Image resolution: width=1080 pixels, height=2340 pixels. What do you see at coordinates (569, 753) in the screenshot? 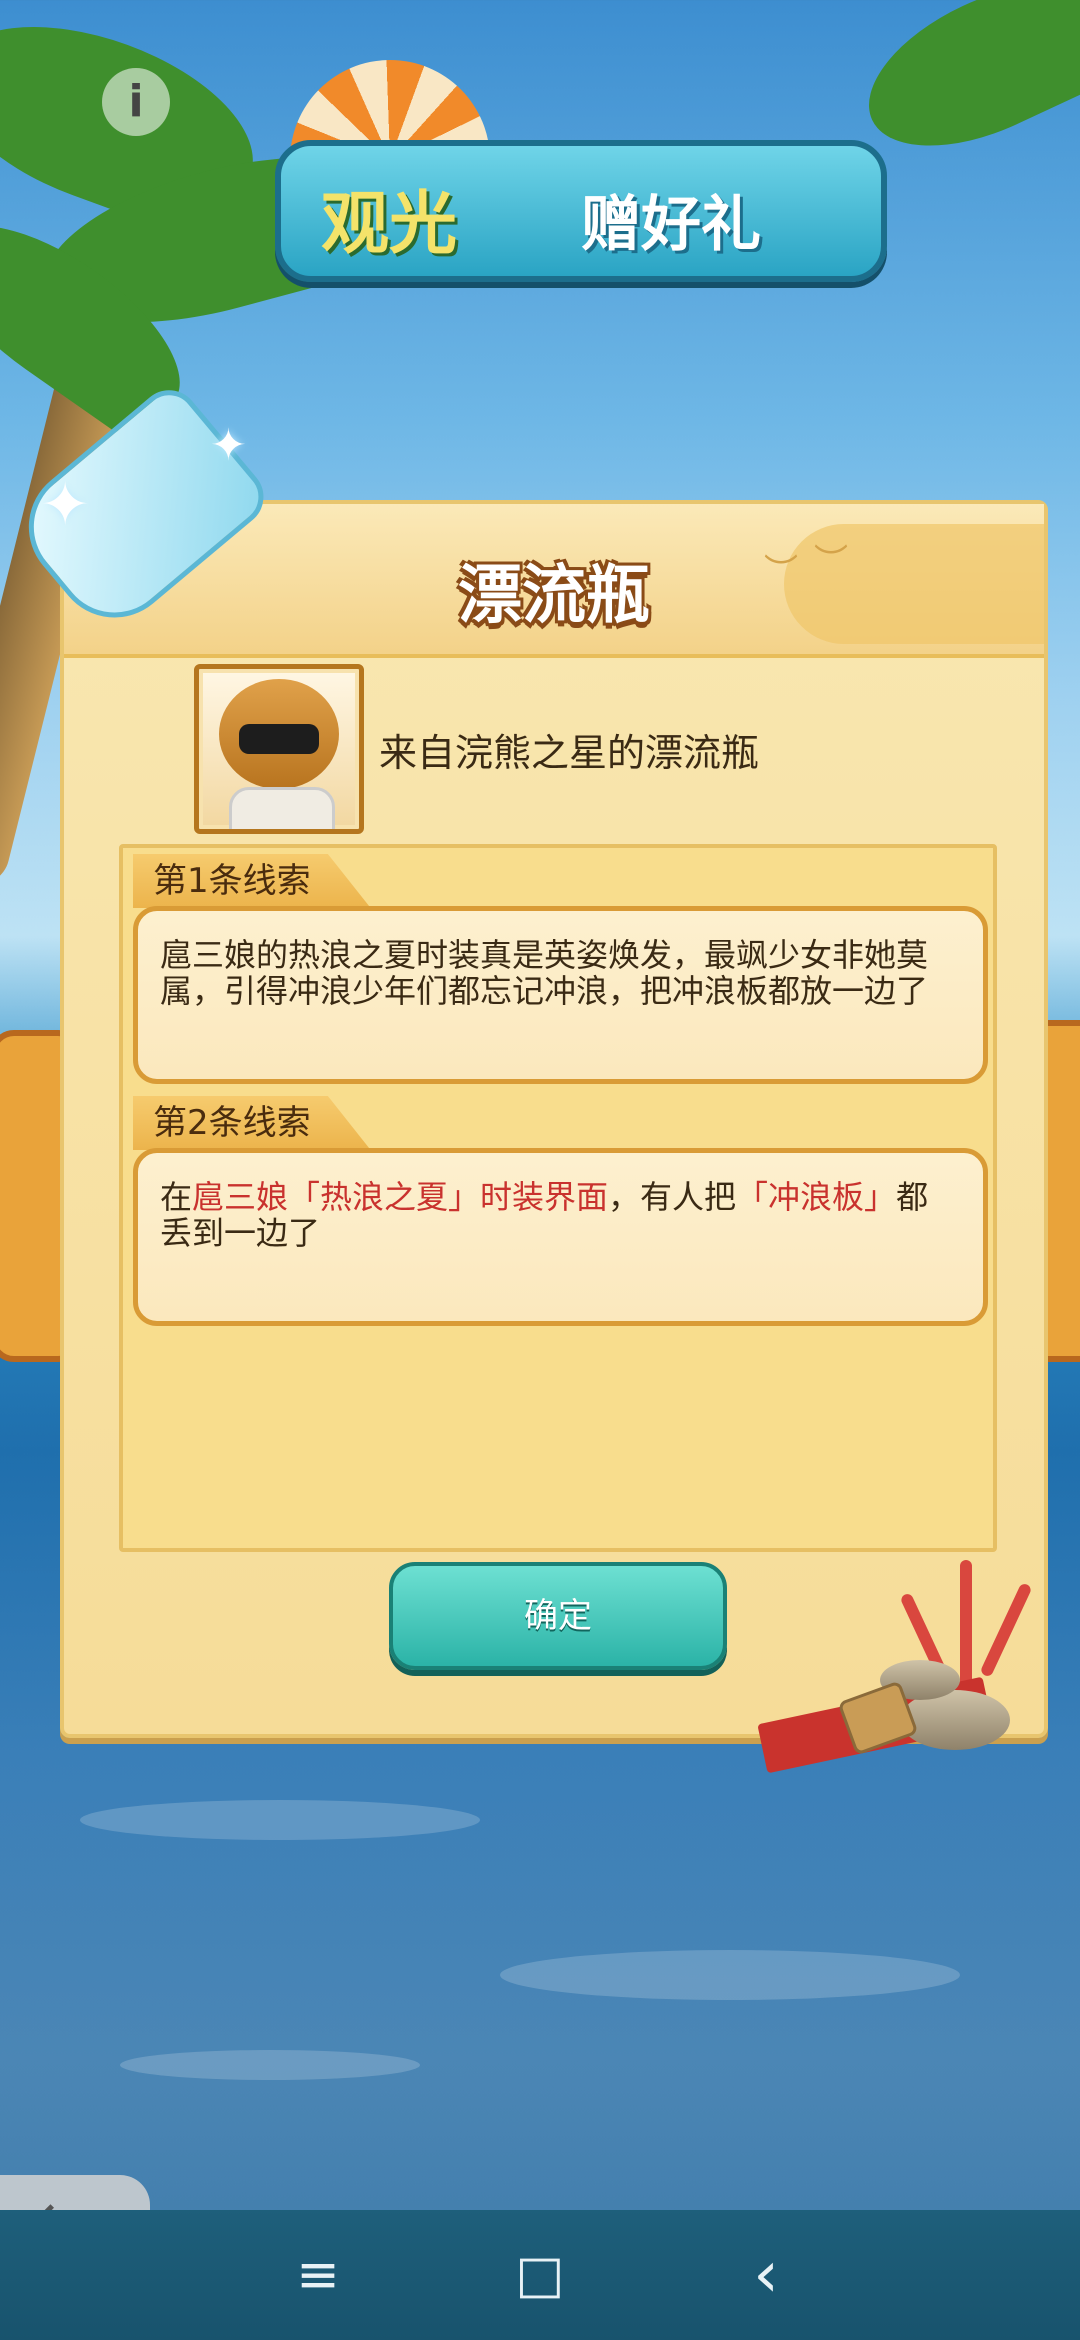
I see `sender-text: 来自浣熊之星的漂流瓶` at bounding box center [569, 753].